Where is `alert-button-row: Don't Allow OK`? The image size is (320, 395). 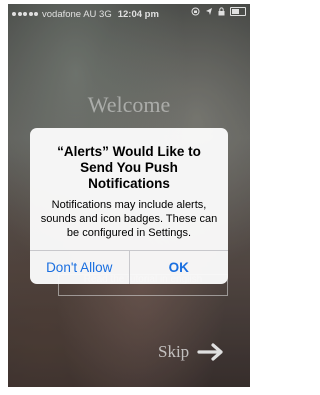 alert-button-row: Don't Allow OK is located at coordinates (129, 267).